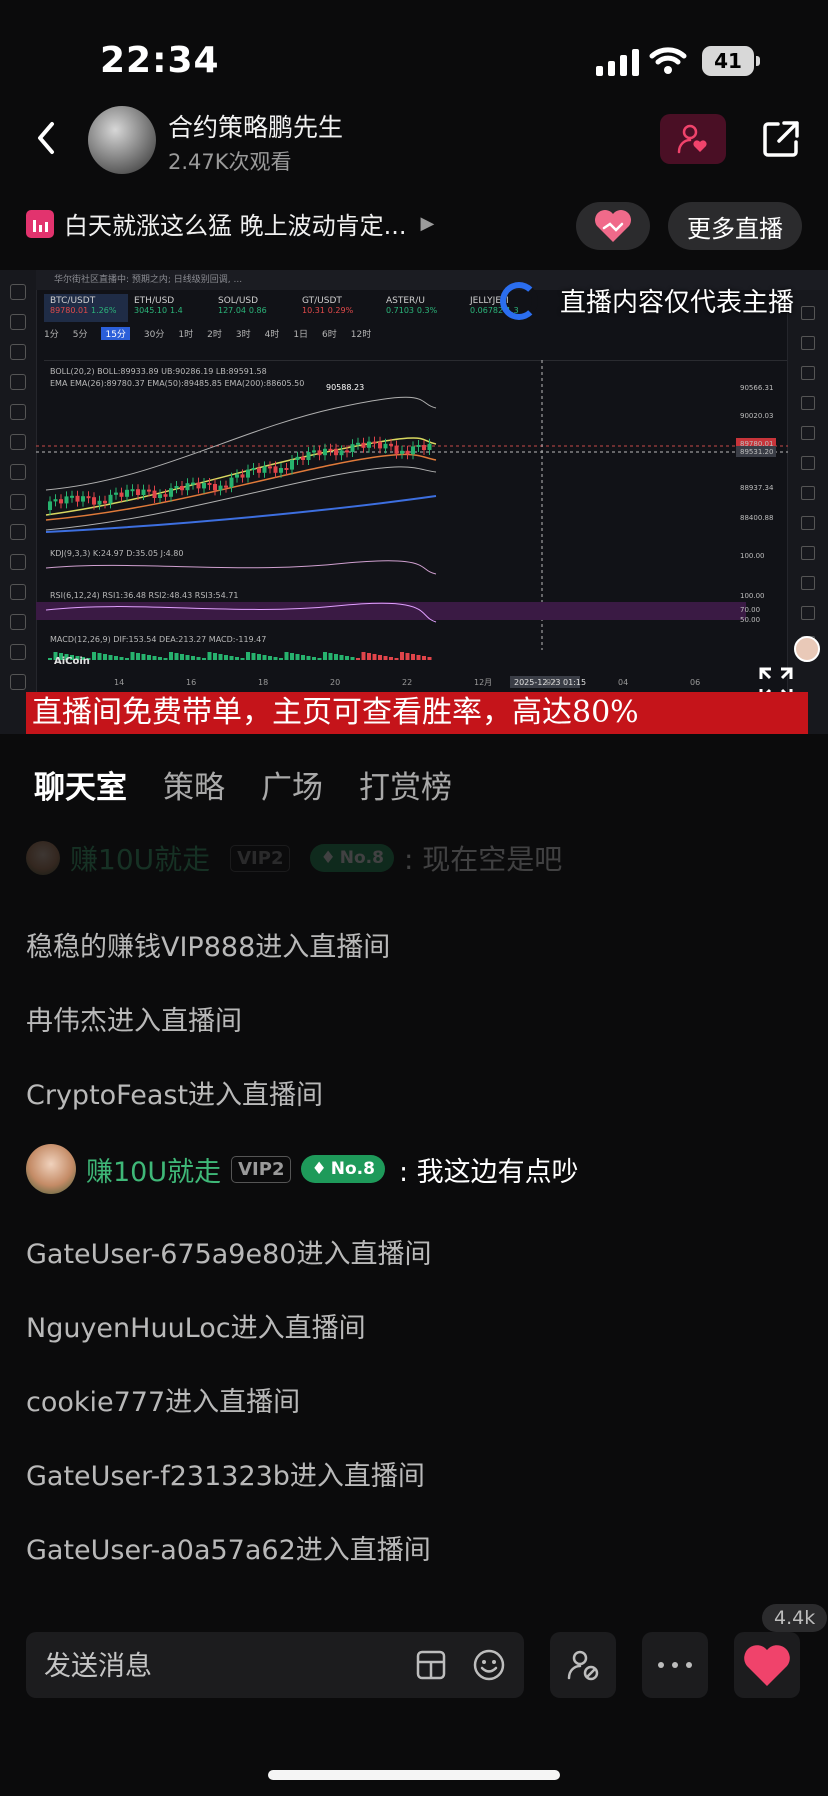 The height and width of the screenshot is (1796, 828). Describe the element at coordinates (214, 334) in the screenshot. I see `timeframe-item: 2时` at that location.